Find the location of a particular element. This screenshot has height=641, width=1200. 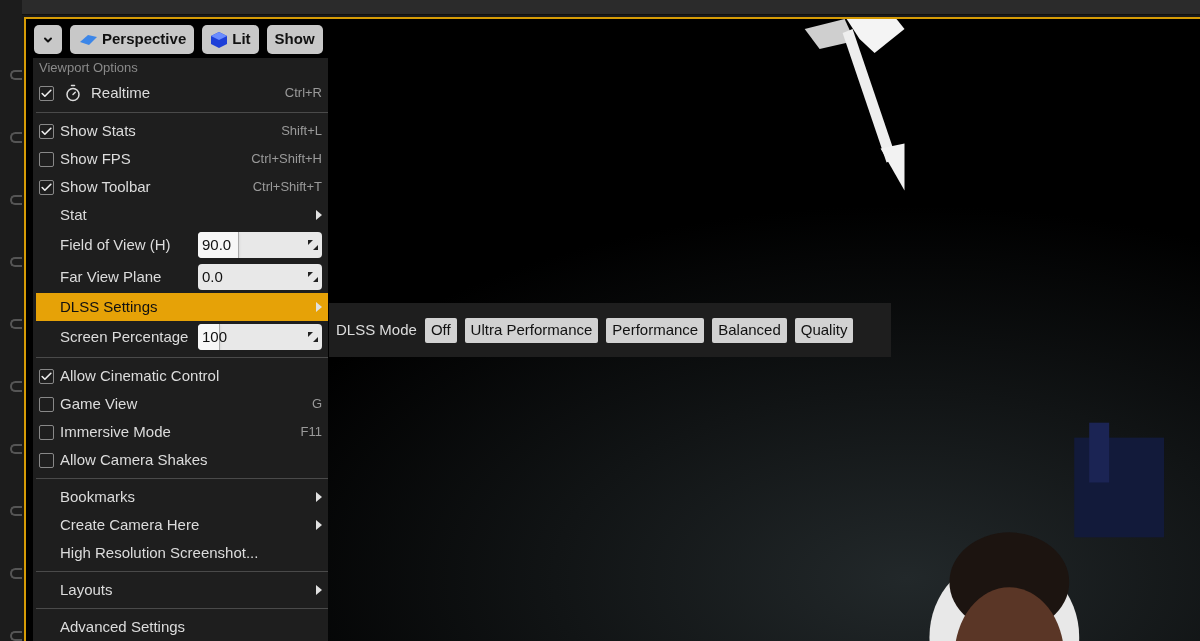

mode-button: Quality is located at coordinates (824, 330).